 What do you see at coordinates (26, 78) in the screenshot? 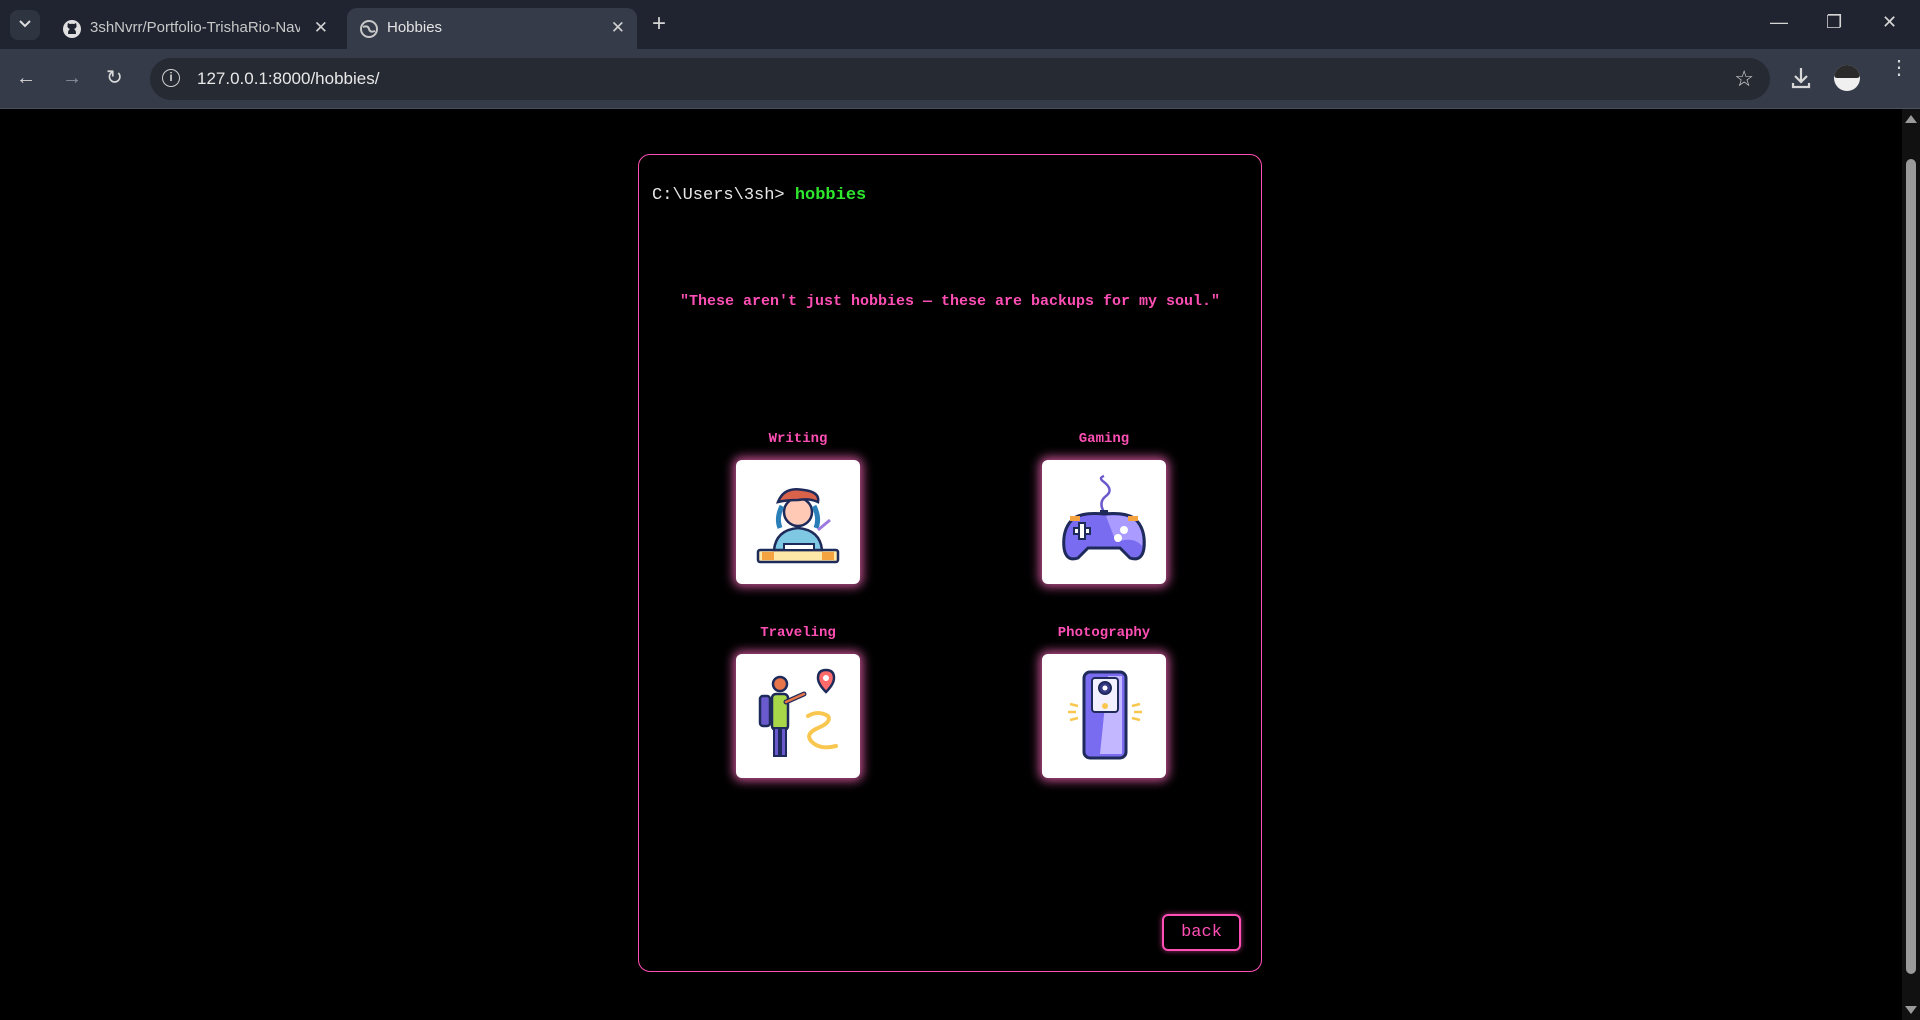
I see `back-arrow-icon: ←` at bounding box center [26, 78].